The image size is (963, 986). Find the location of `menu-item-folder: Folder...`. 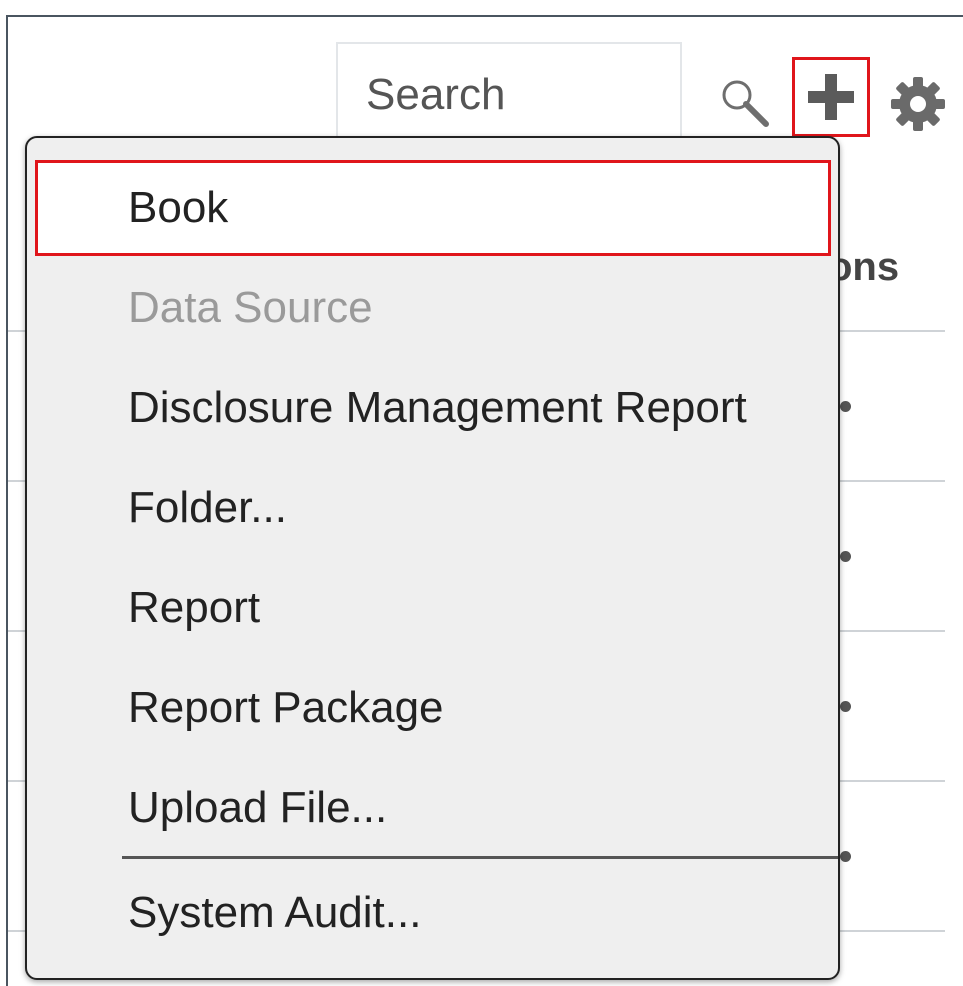

menu-item-folder: Folder... is located at coordinates (432, 508).